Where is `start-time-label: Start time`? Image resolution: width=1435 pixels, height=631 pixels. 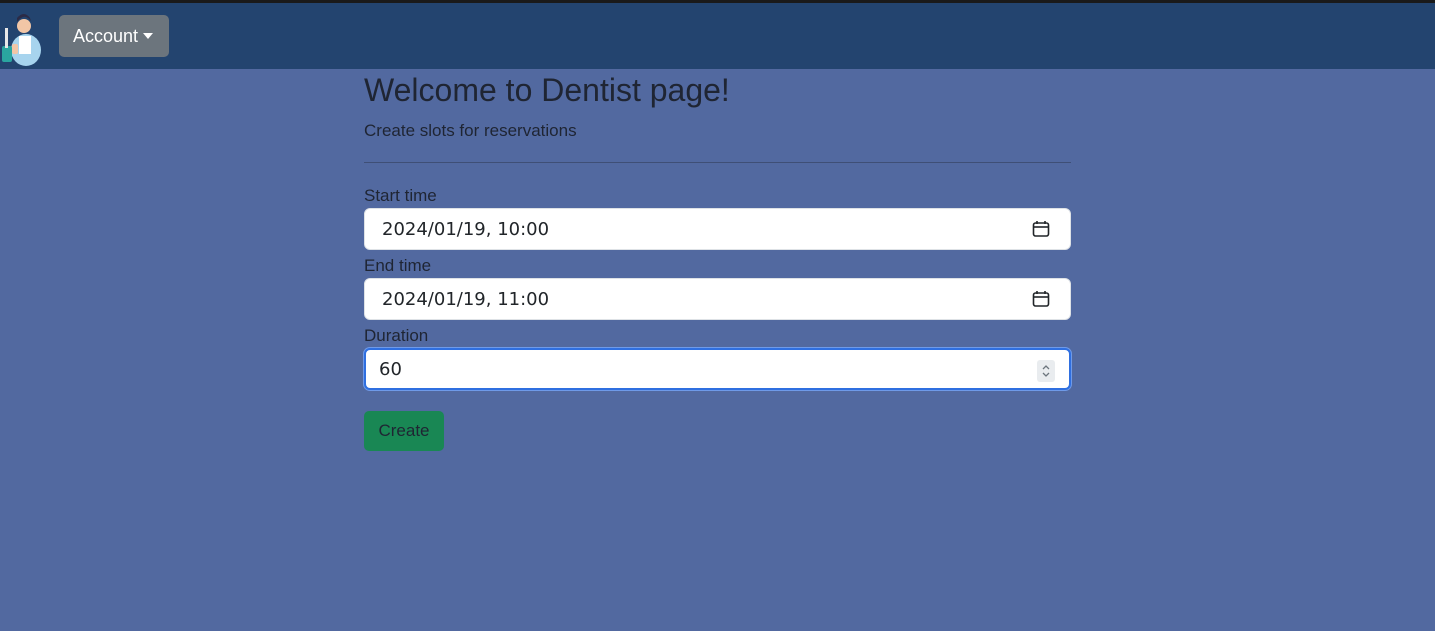 start-time-label: Start time is located at coordinates (400, 195).